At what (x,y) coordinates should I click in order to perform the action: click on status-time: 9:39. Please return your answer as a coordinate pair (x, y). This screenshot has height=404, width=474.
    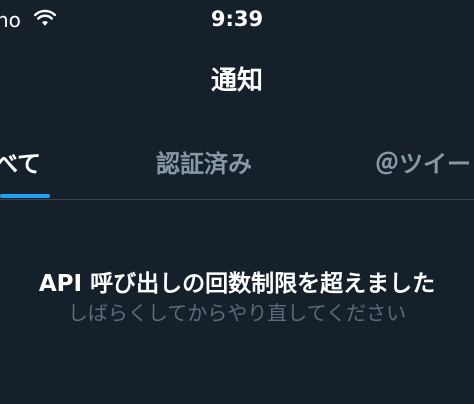
    Looking at the image, I should click on (237, 19).